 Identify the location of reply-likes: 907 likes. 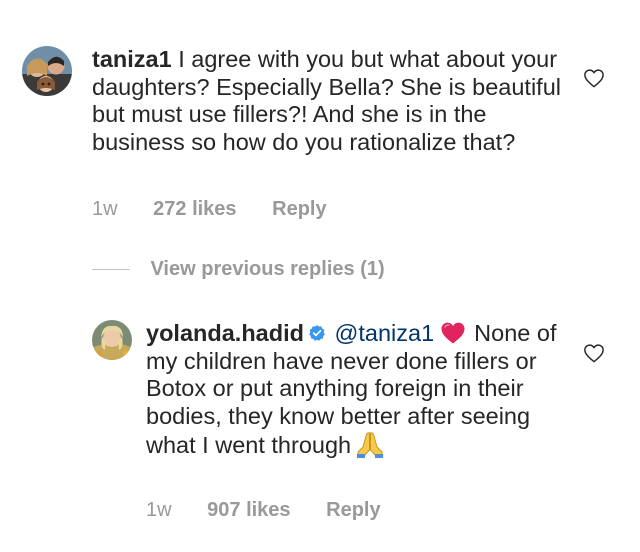
(248, 510).